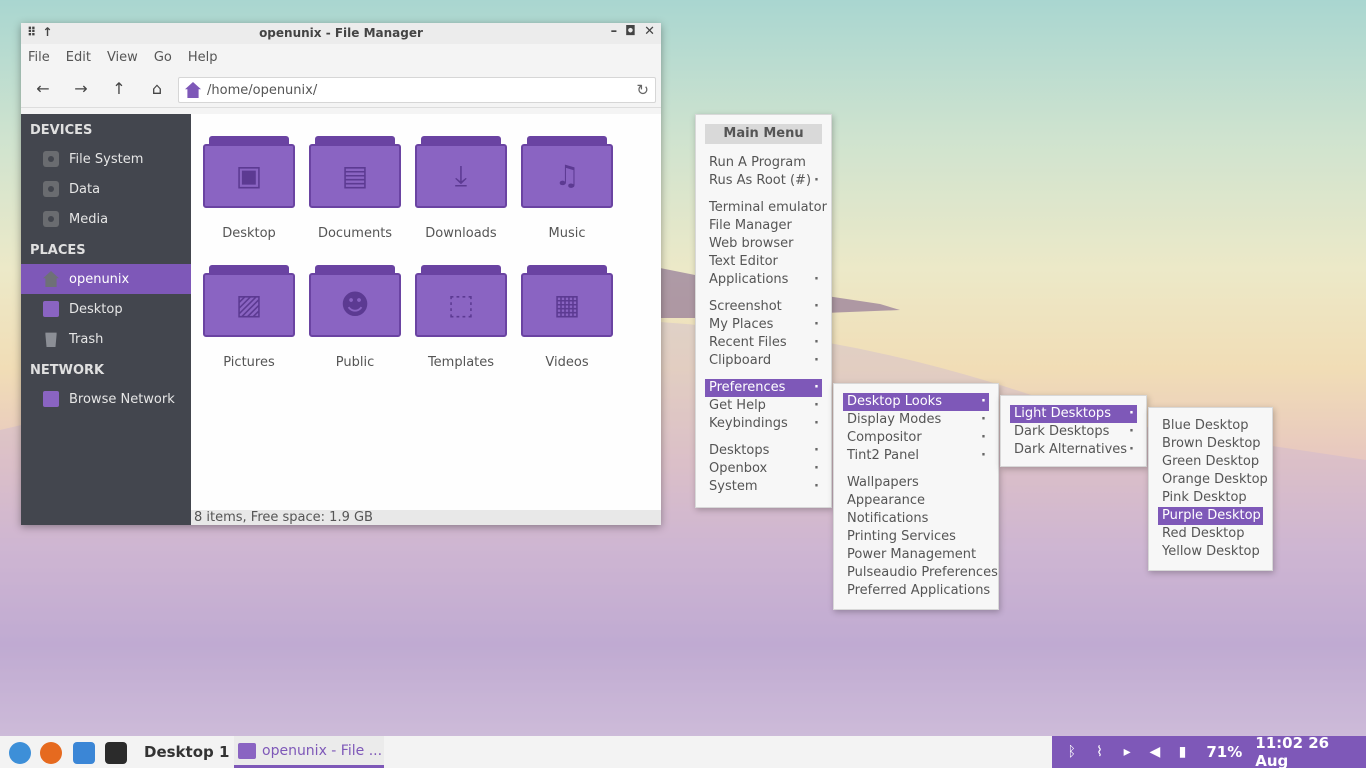 The image size is (1366, 768). What do you see at coordinates (51, 753) in the screenshot?
I see `firefox-launcher-icon` at bounding box center [51, 753].